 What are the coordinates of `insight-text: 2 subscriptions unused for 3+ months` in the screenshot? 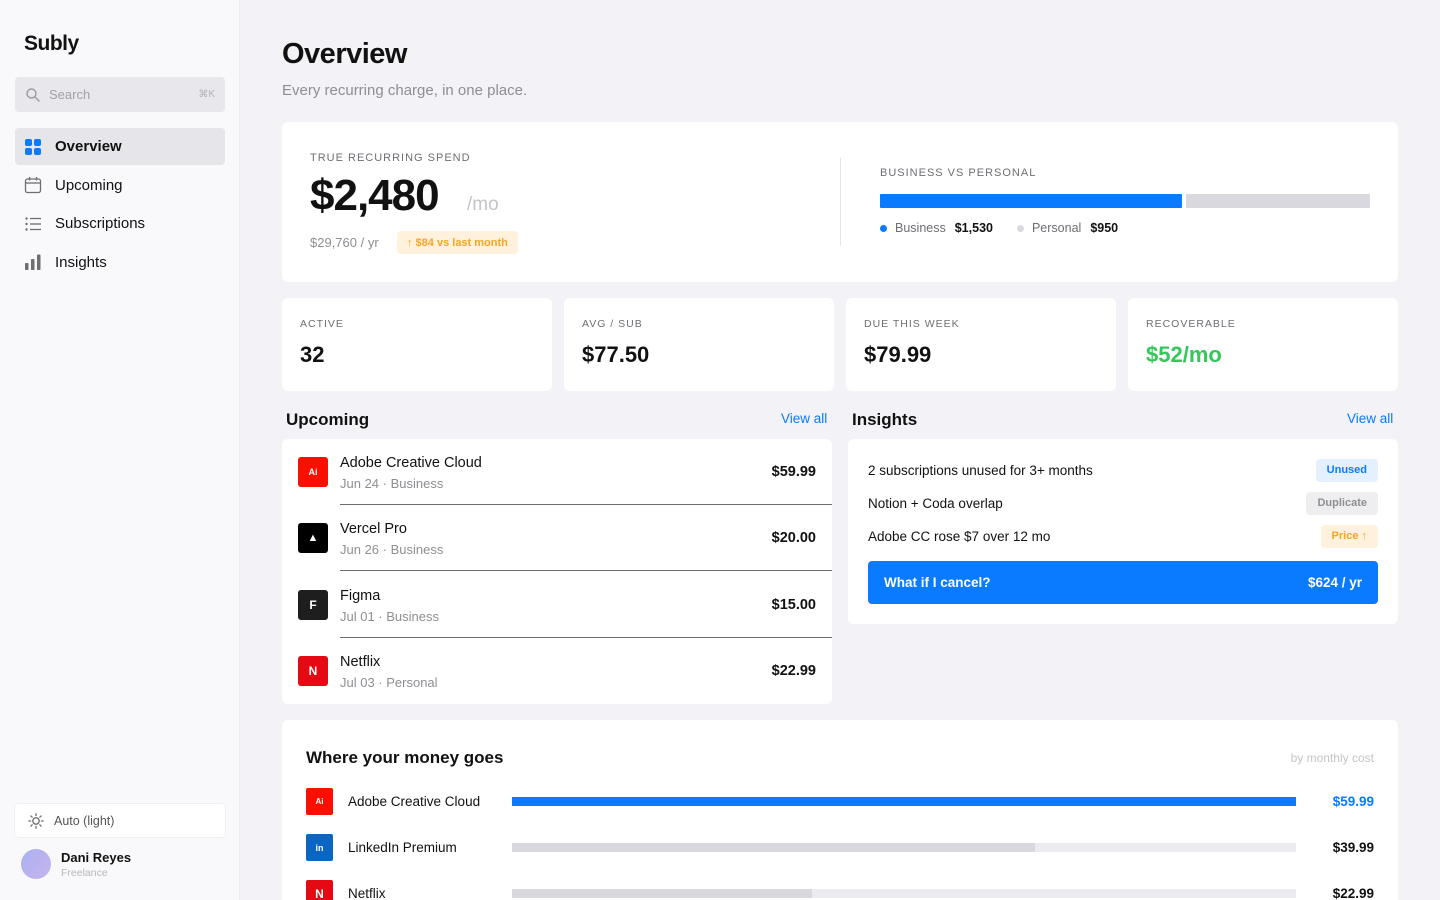 It's located at (980, 470).